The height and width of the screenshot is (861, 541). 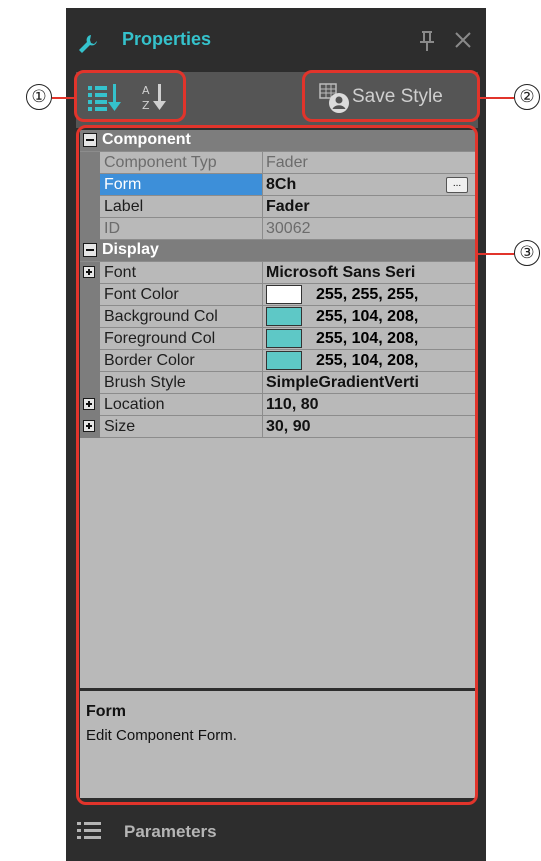 What do you see at coordinates (276, 833) in the screenshot?
I see `parameters-tab: Parameters` at bounding box center [276, 833].